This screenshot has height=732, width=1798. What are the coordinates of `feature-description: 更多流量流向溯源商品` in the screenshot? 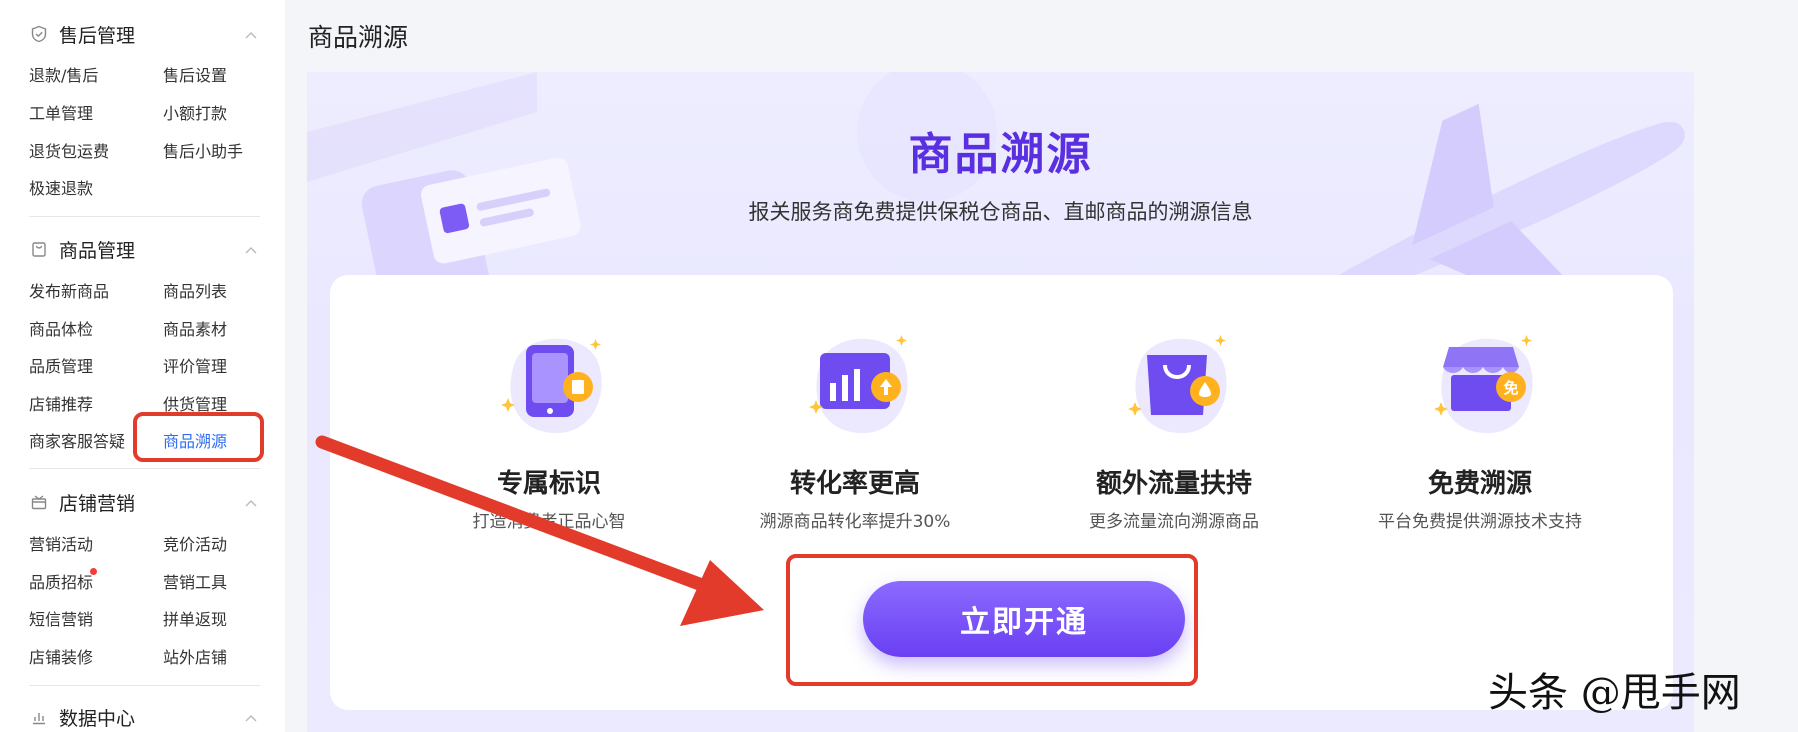 It's located at (1174, 522).